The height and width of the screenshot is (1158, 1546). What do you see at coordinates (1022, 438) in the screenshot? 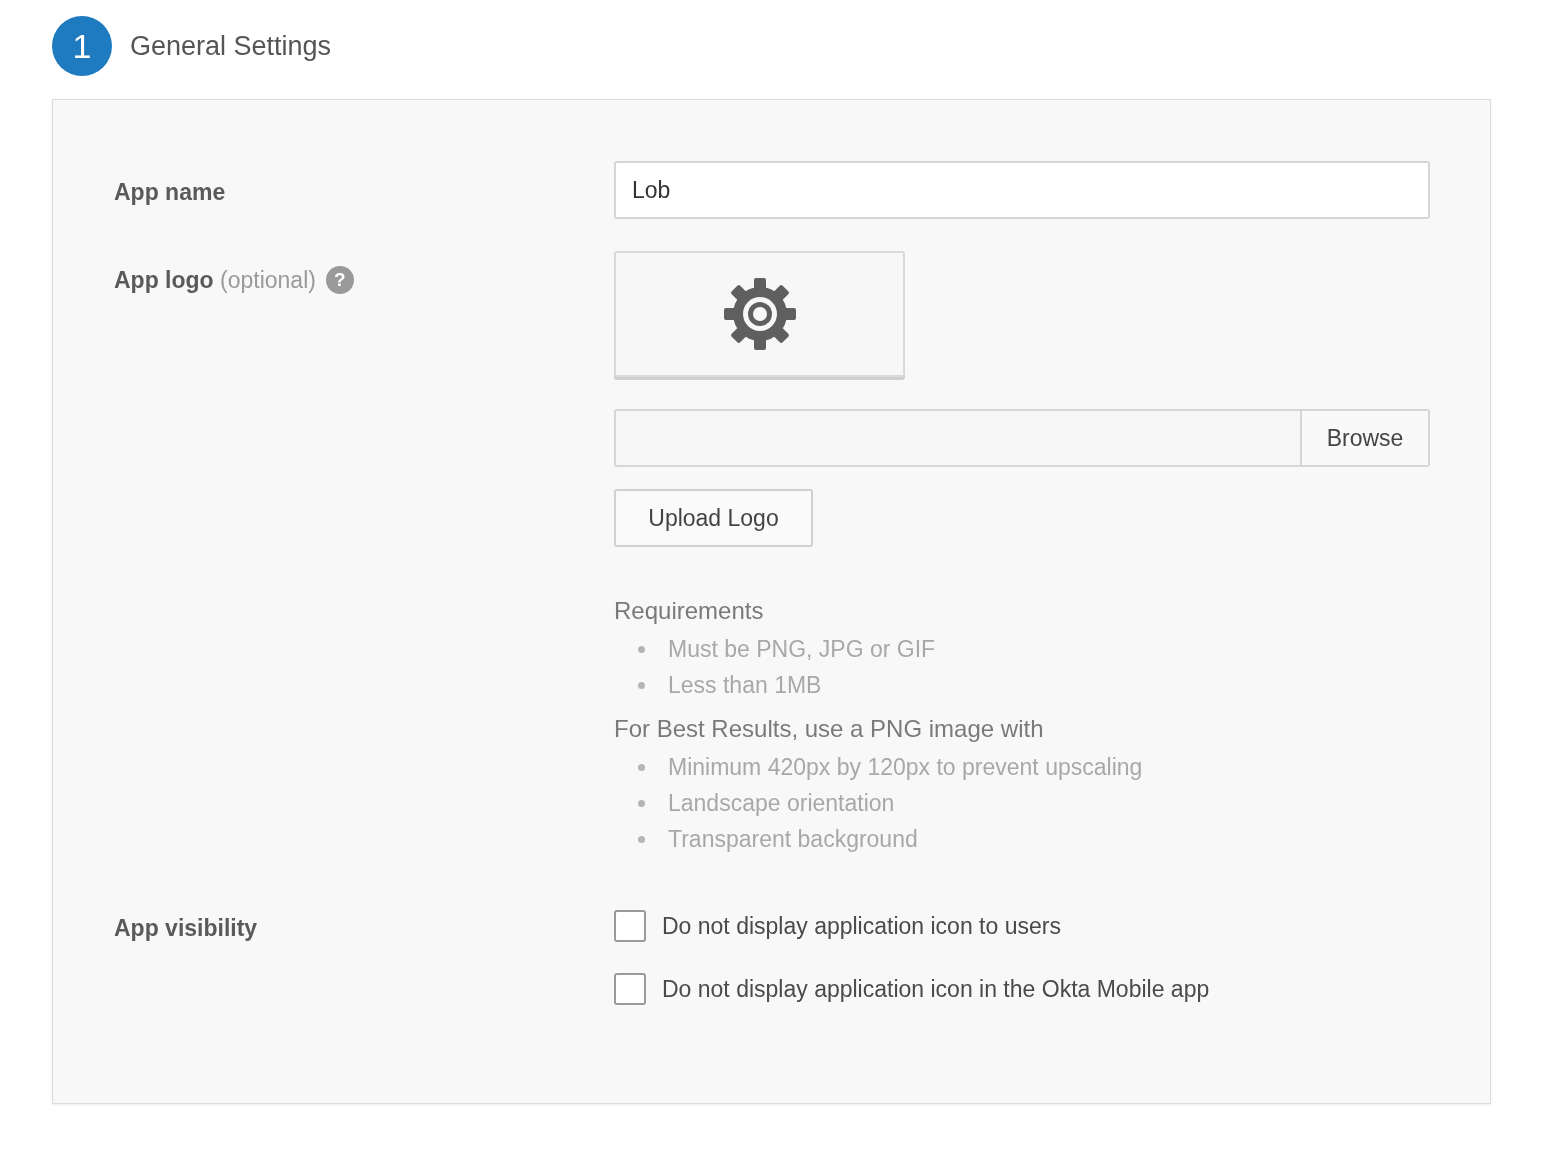
I see `file-field: Browse` at bounding box center [1022, 438].